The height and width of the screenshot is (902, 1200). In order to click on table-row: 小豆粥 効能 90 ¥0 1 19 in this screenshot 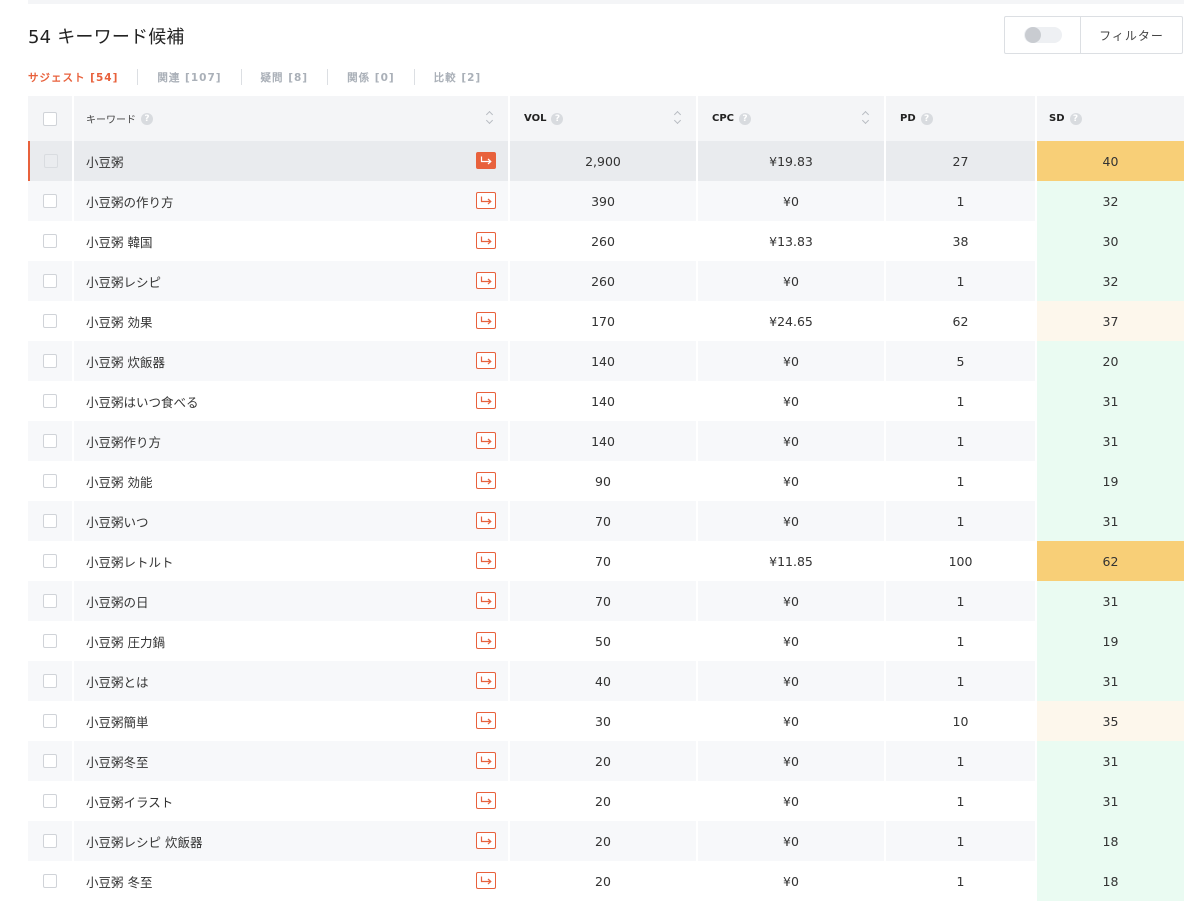, I will do `click(606, 481)`.